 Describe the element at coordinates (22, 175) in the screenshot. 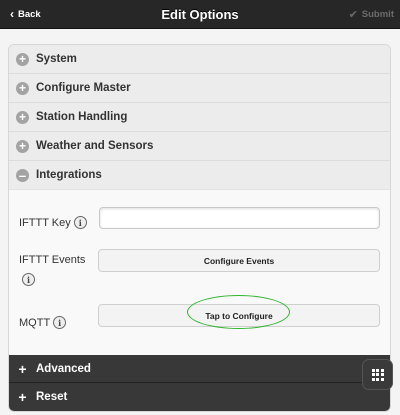

I see `minus-icon: –` at that location.